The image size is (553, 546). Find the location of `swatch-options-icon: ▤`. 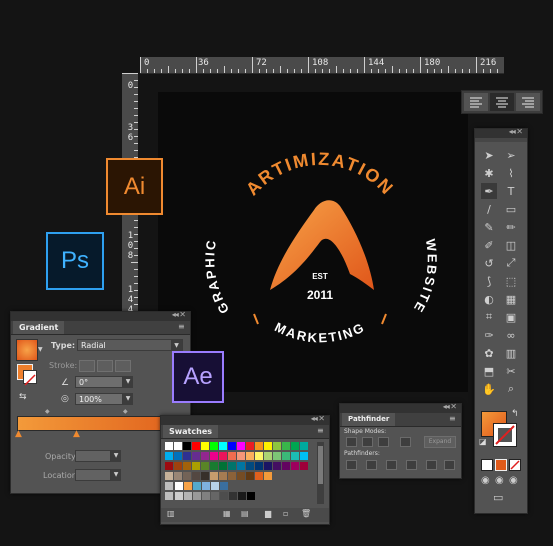

swatch-options-icon: ▤ is located at coordinates (245, 513).